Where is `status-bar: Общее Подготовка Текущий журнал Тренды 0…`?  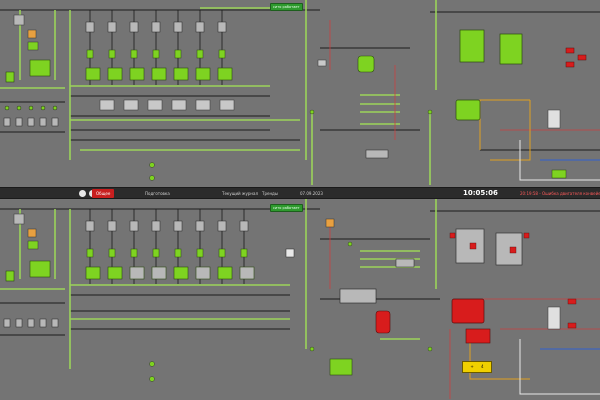 status-bar: Общее Подготовка Текущий журнал Тренды 0… is located at coordinates (300, 193).